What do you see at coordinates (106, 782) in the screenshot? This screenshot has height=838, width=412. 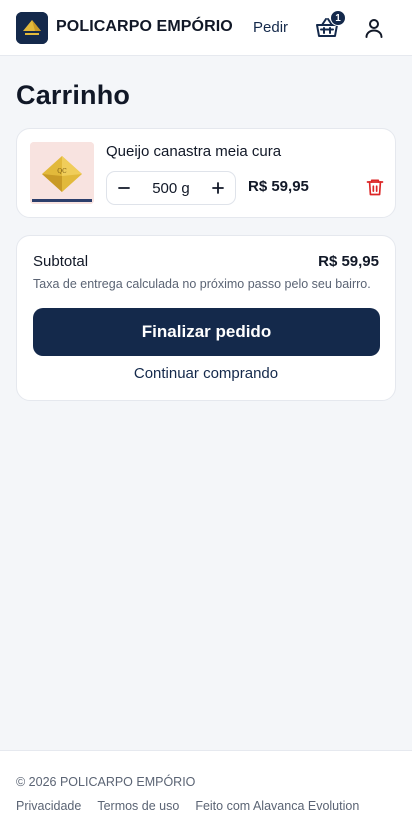 I see `copyright-text: © 2026 POLICARPO EMPÓRIO` at bounding box center [106, 782].